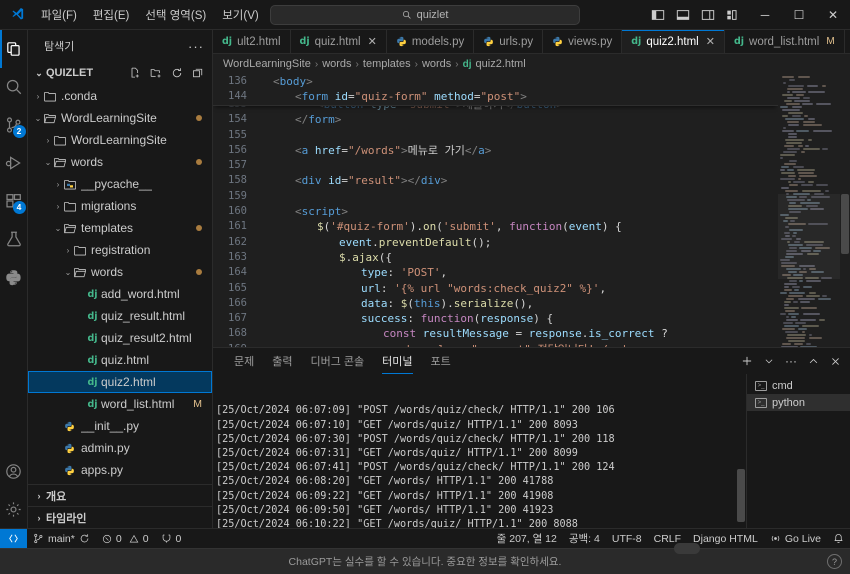 This screenshot has width=850, height=574. What do you see at coordinates (798, 451) in the screenshot?
I see `terminal-instance-list: >_ cmd >_ python` at bounding box center [798, 451].